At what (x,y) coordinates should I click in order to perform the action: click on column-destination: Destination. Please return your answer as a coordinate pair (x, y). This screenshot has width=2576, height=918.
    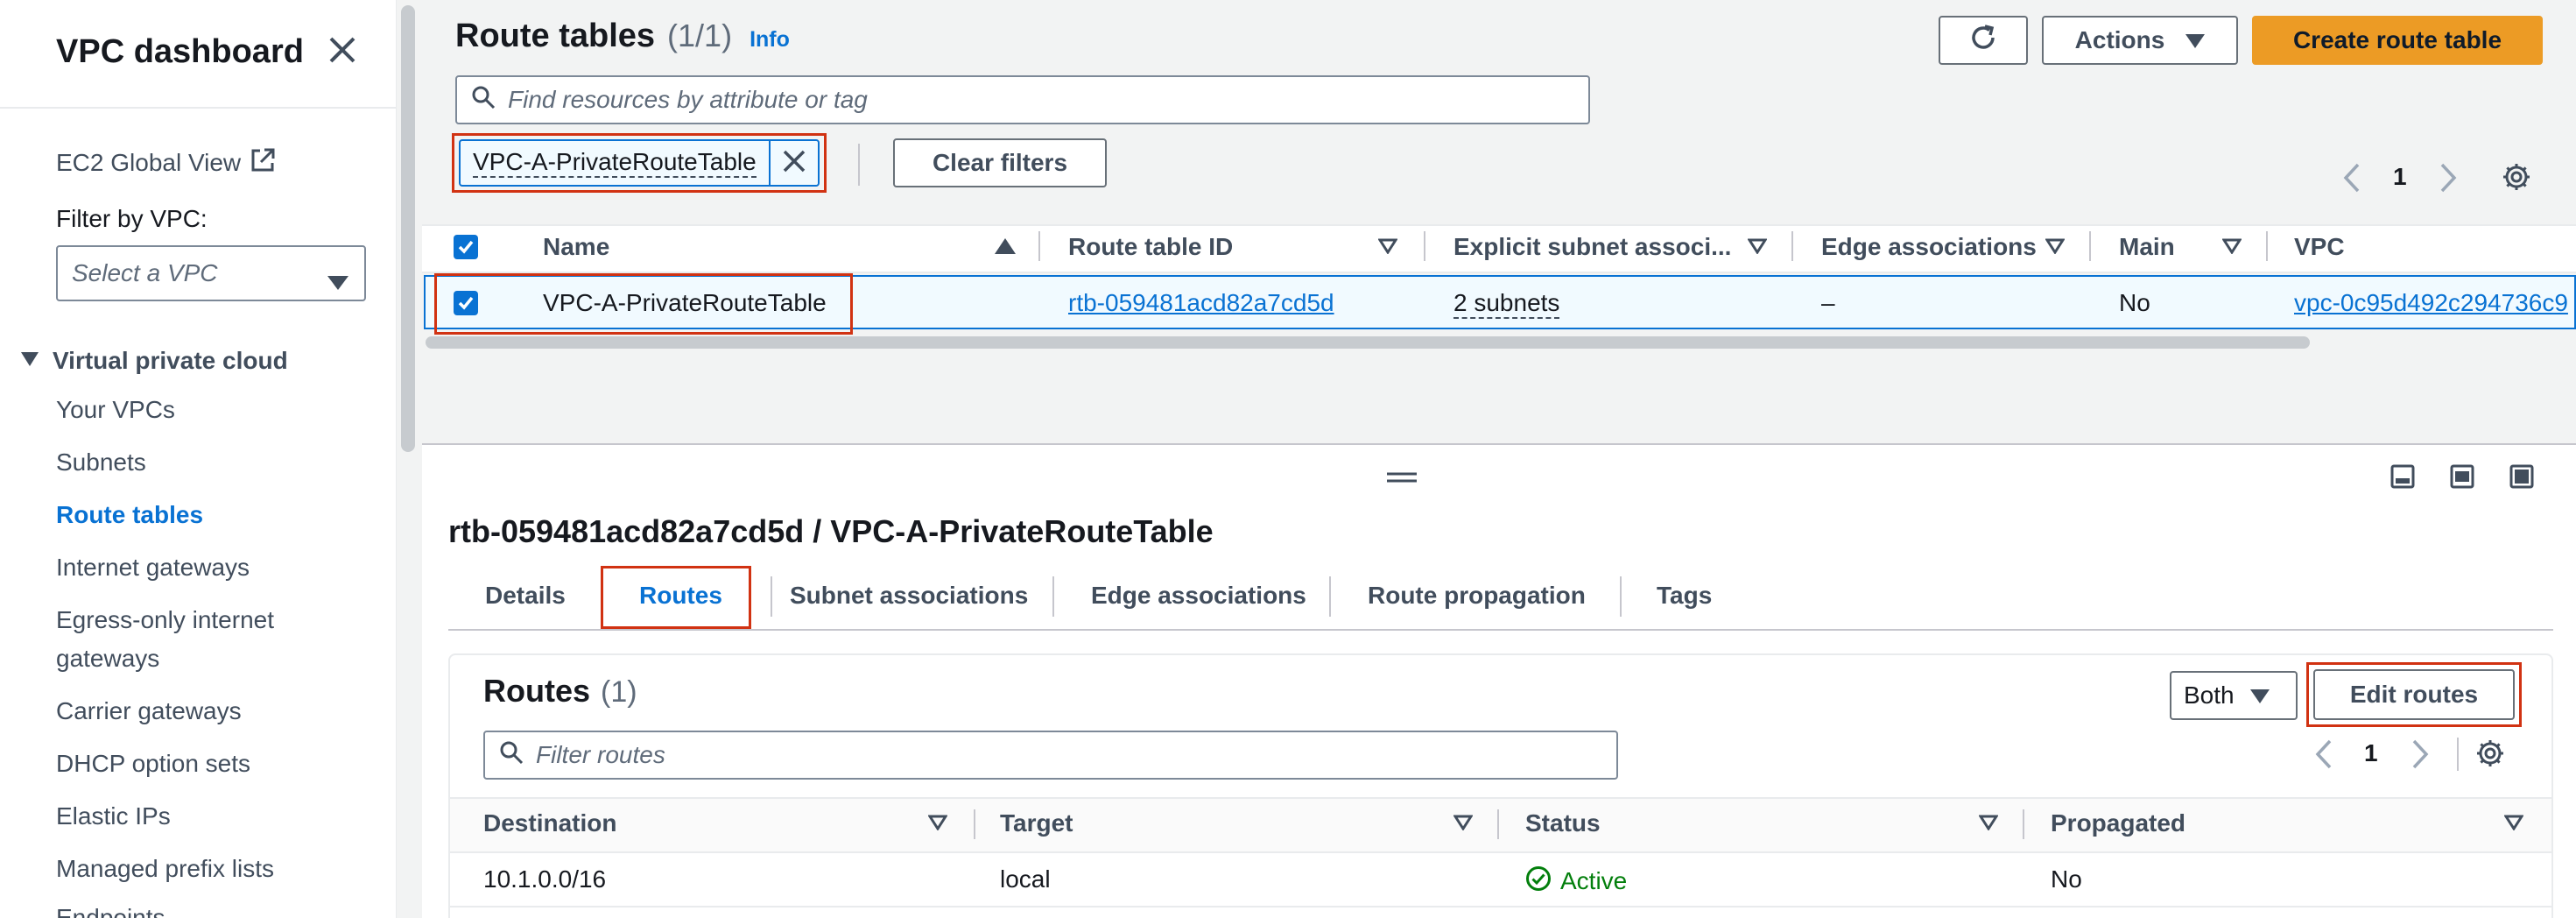
    Looking at the image, I should click on (549, 823).